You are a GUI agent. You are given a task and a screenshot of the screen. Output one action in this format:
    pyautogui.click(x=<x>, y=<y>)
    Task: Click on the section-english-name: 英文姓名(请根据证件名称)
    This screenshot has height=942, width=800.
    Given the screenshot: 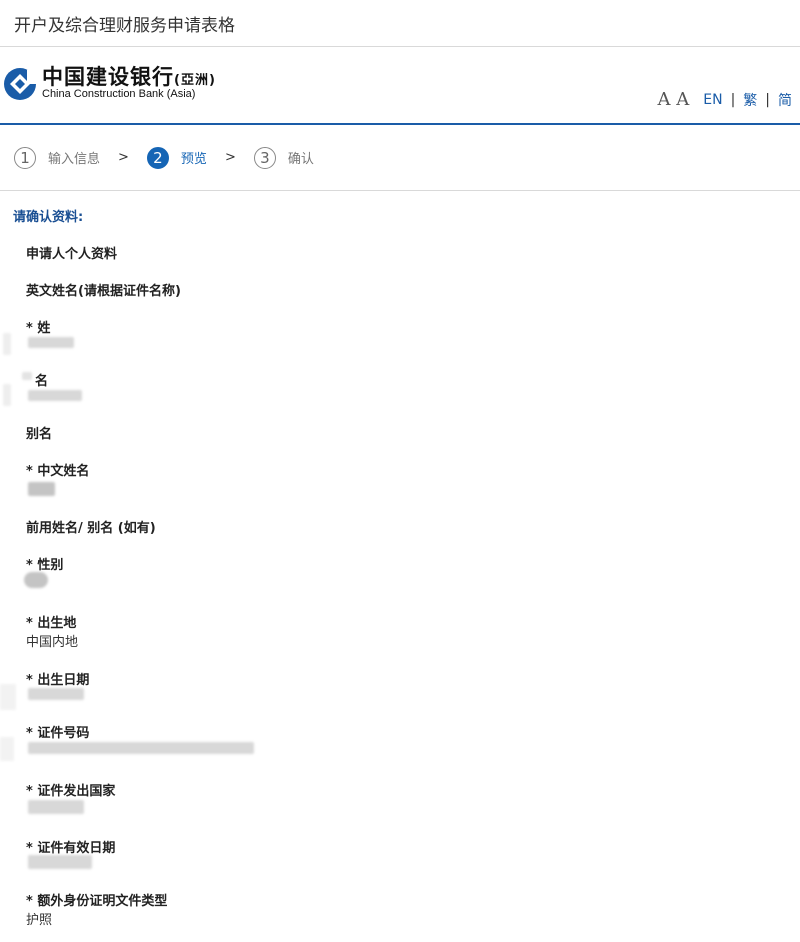 What is the action you would take?
    pyautogui.click(x=103, y=291)
    